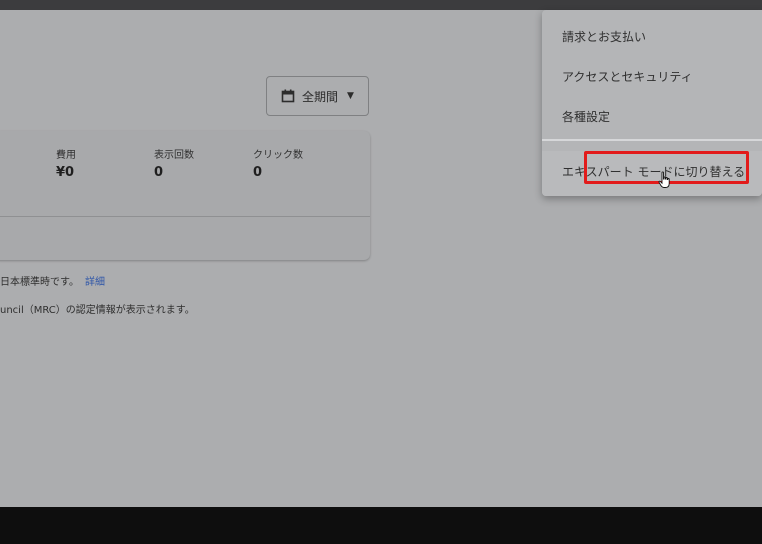  I want to click on hand-pointer-icon, so click(664, 179).